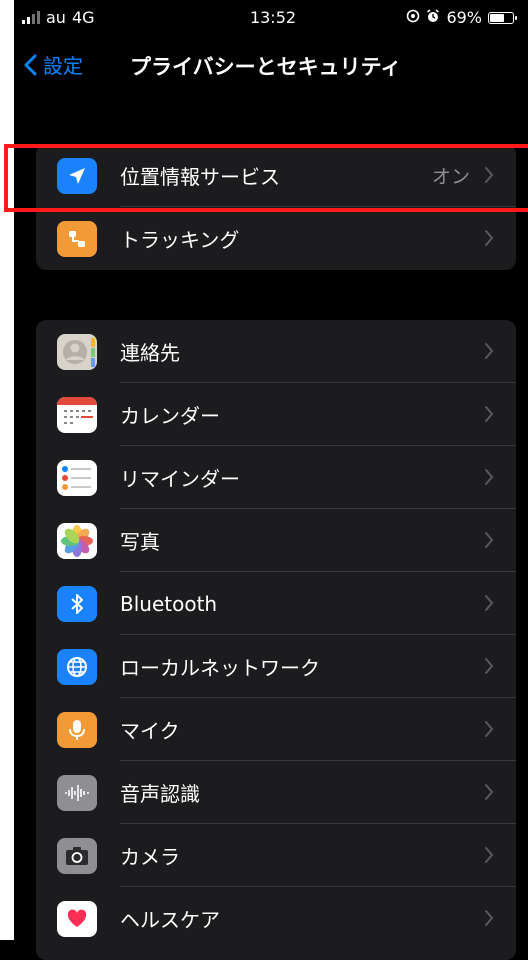 The image size is (528, 960). What do you see at coordinates (77, 352) in the screenshot?
I see `contacts-icon` at bounding box center [77, 352].